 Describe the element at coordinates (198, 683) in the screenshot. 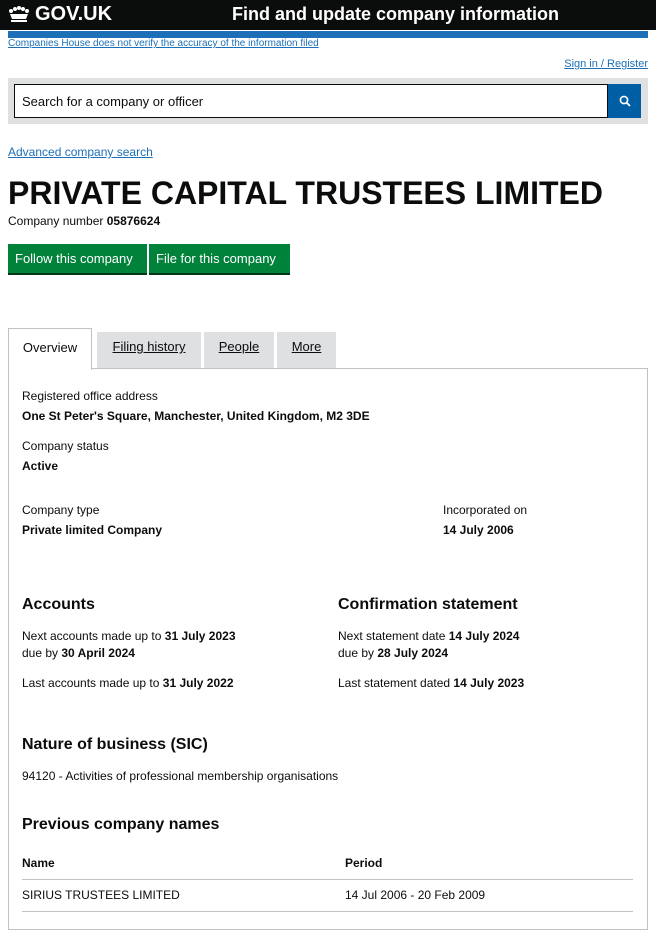

I see `accounts-last-date: 31 July 2022` at that location.